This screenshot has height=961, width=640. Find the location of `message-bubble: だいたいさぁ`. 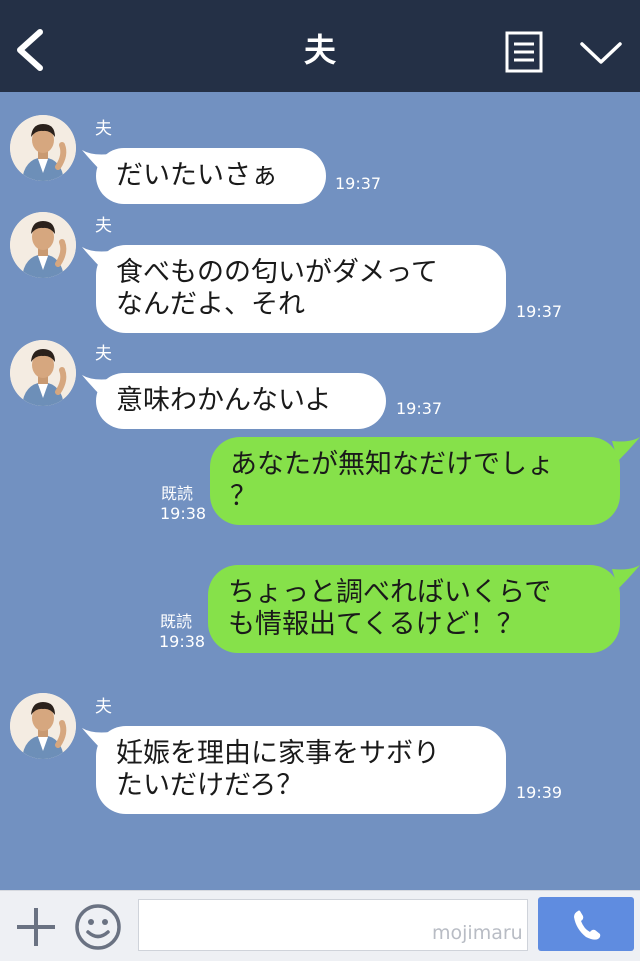

message-bubble: だいたいさぁ is located at coordinates (211, 176).